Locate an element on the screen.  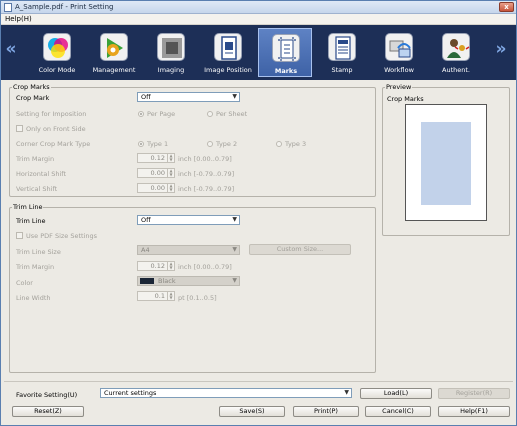
crop-mark-label: Crop Mark is located at coordinates (33, 98).